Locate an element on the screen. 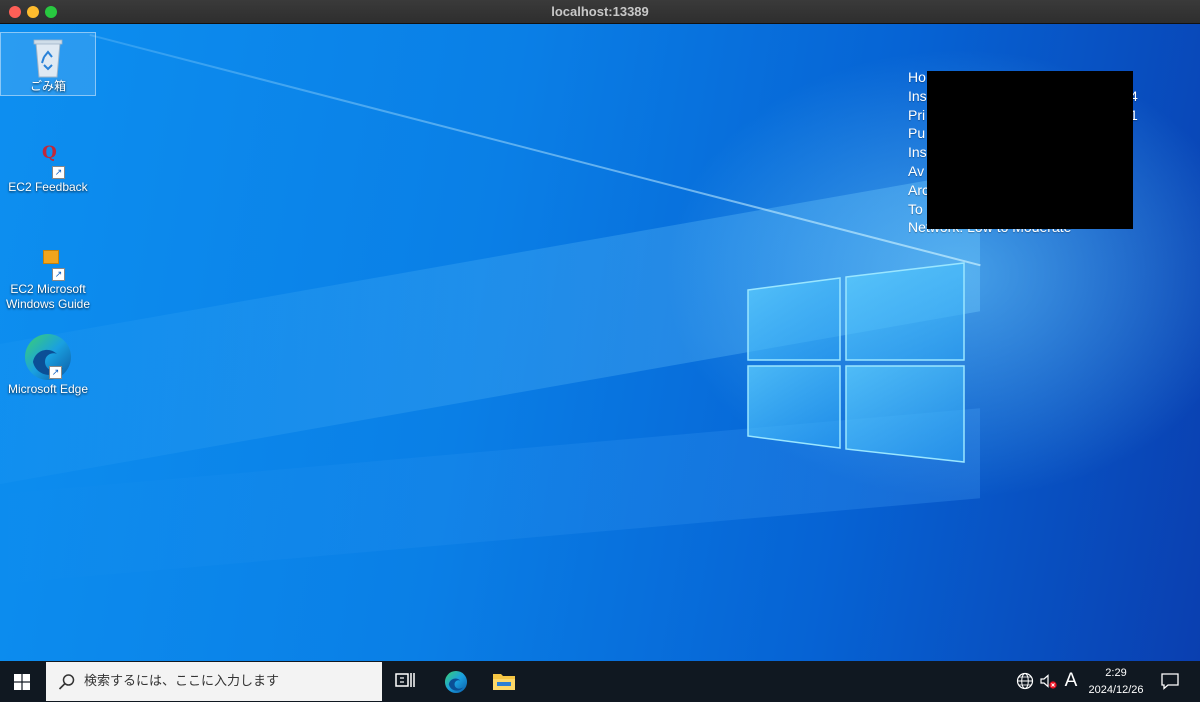 The image size is (1200, 702). redaction-box is located at coordinates (1030, 150).